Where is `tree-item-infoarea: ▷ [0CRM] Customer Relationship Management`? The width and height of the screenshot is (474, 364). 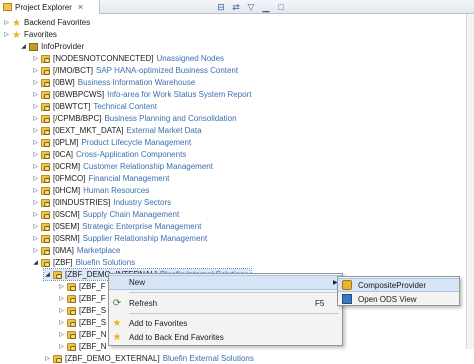
tree-item-infoarea: ▷ [0CRM] Customer Relationship Management is located at coordinates (122, 166).